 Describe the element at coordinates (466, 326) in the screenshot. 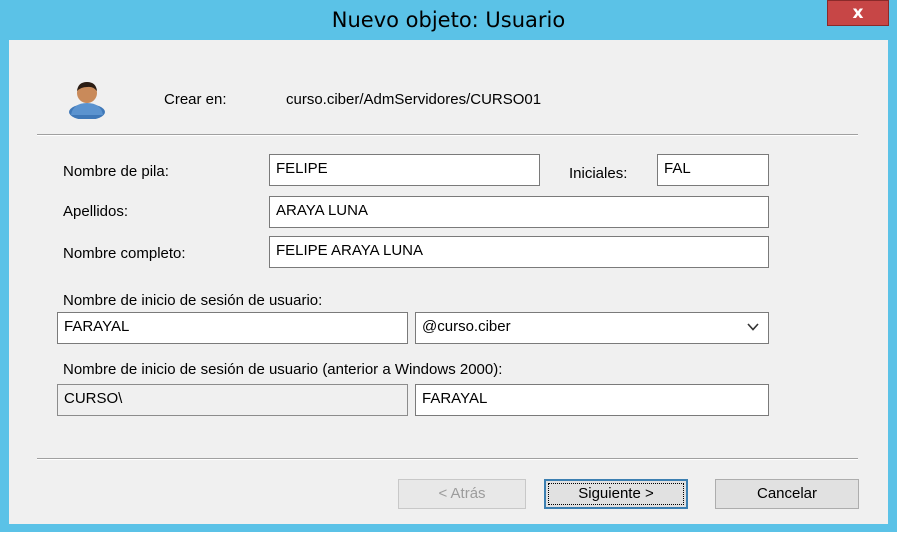

I see `domain-select-value: @curso.ciber` at that location.